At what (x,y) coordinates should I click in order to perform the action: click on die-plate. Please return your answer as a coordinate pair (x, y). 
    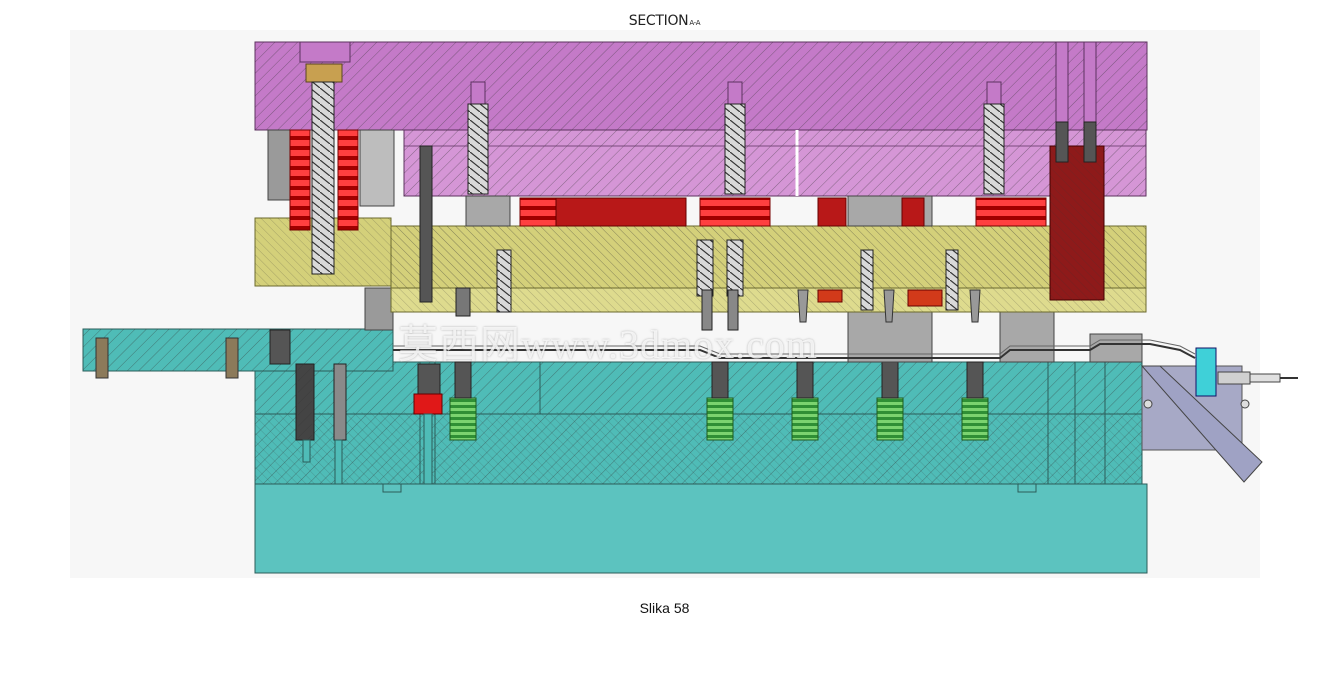
    Looking at the image, I should click on (698, 423).